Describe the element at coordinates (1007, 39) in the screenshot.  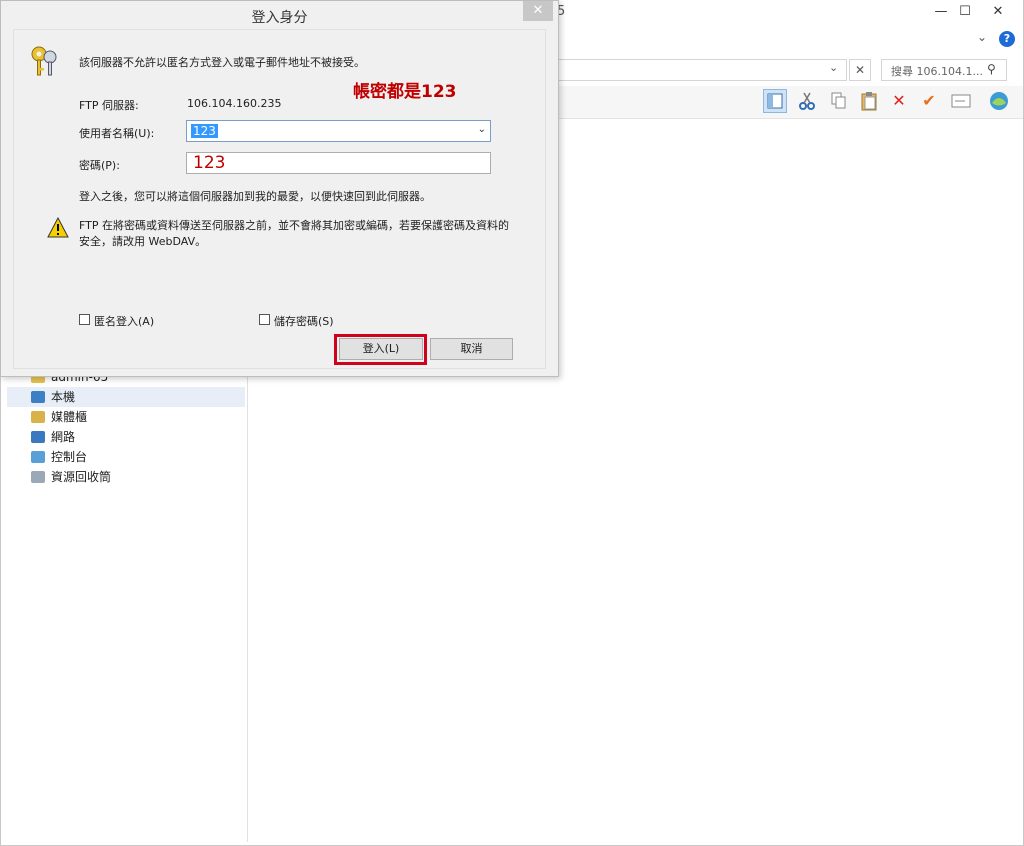
I see `help-icon: ?` at that location.